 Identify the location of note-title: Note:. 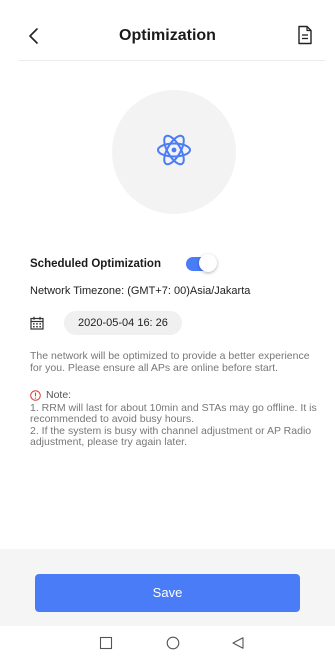
(59, 395).